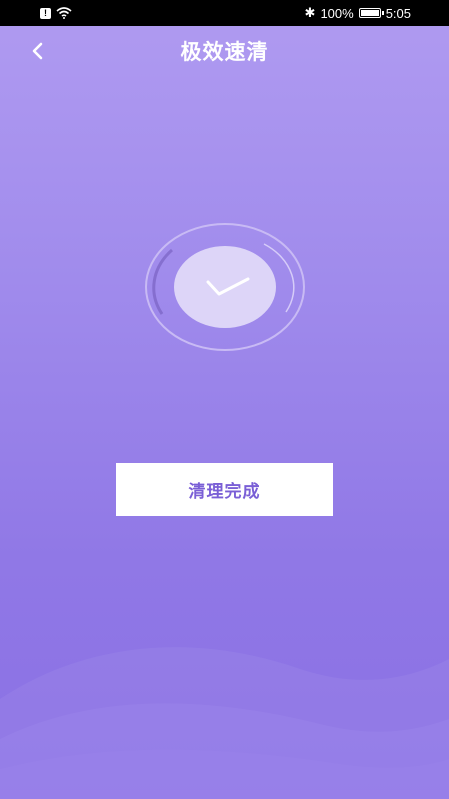  I want to click on clock: 5:05, so click(398, 13).